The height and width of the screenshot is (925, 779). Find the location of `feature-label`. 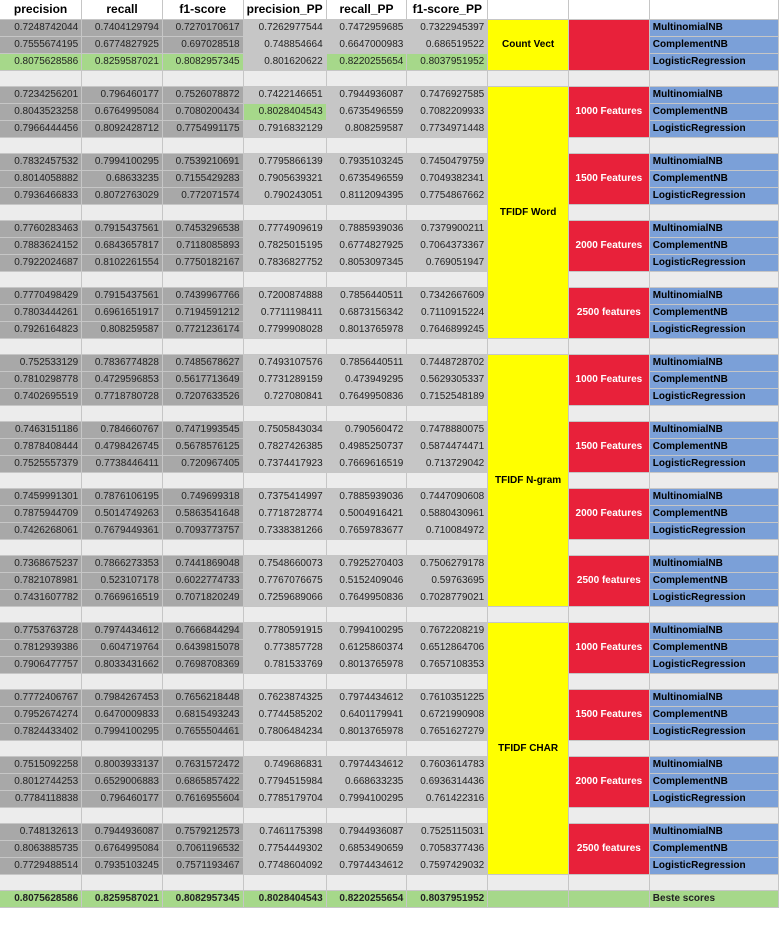

feature-label is located at coordinates (609, 45).